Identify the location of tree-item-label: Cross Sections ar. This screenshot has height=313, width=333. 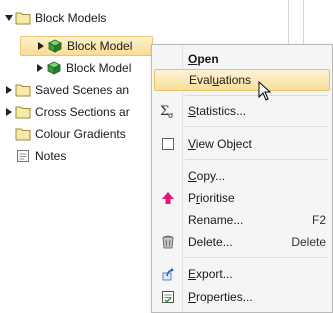
(82, 112).